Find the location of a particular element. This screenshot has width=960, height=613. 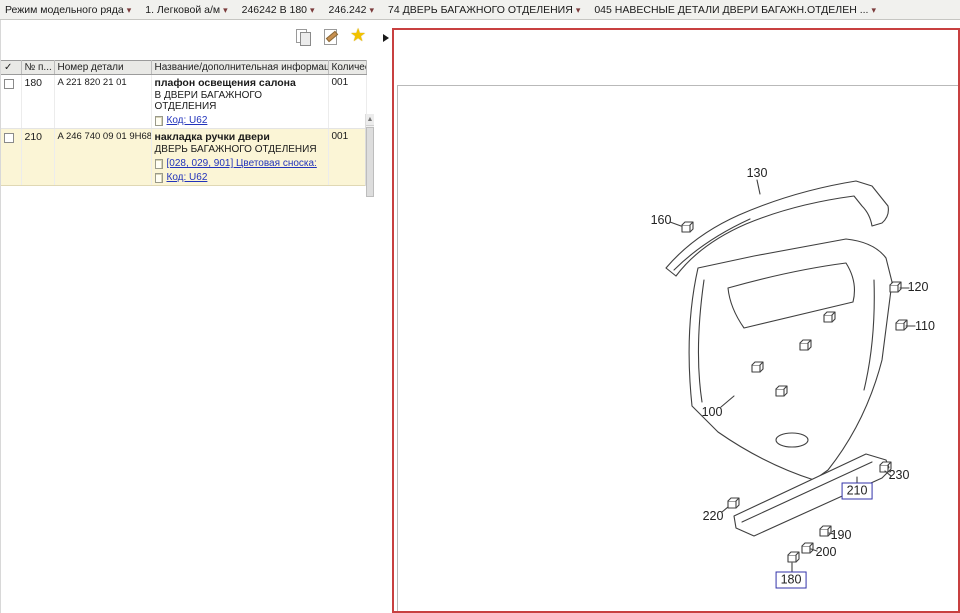

part-info: В ДВЕРИ БАГАЖНОГО ОТДЕЛЕНИЯ is located at coordinates (208, 101).